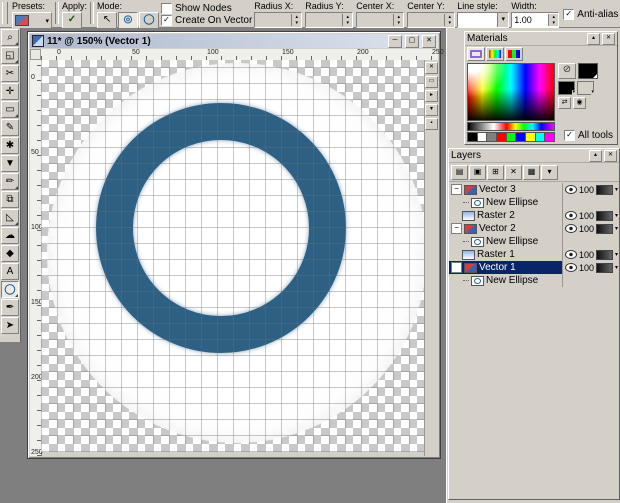  Describe the element at coordinates (535, 20) in the screenshot. I see `width-input: 1.00 ▴ ▾` at that location.